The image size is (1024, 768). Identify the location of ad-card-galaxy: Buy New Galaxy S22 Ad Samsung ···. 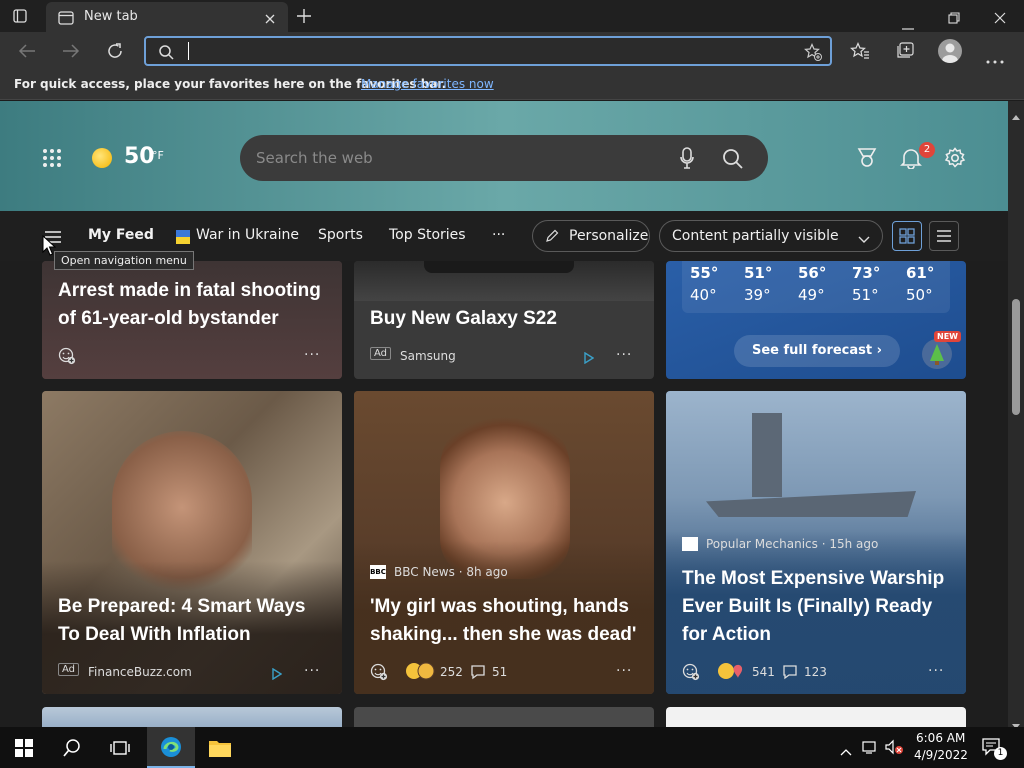
(504, 320).